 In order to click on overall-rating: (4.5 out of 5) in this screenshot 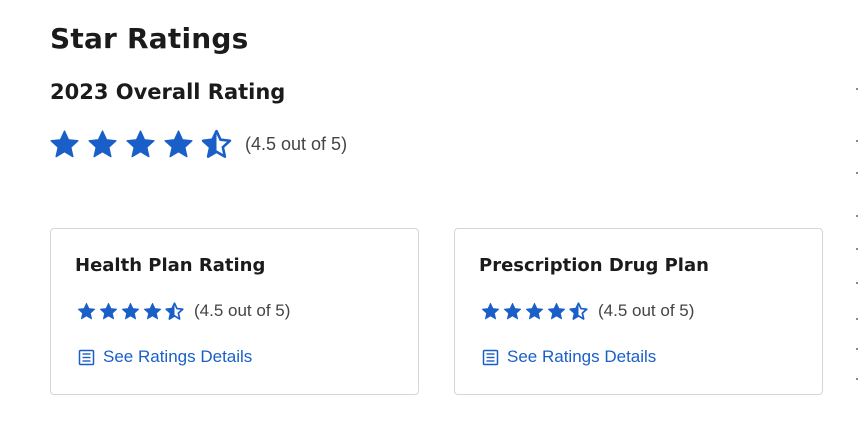, I will do `click(198, 144)`.